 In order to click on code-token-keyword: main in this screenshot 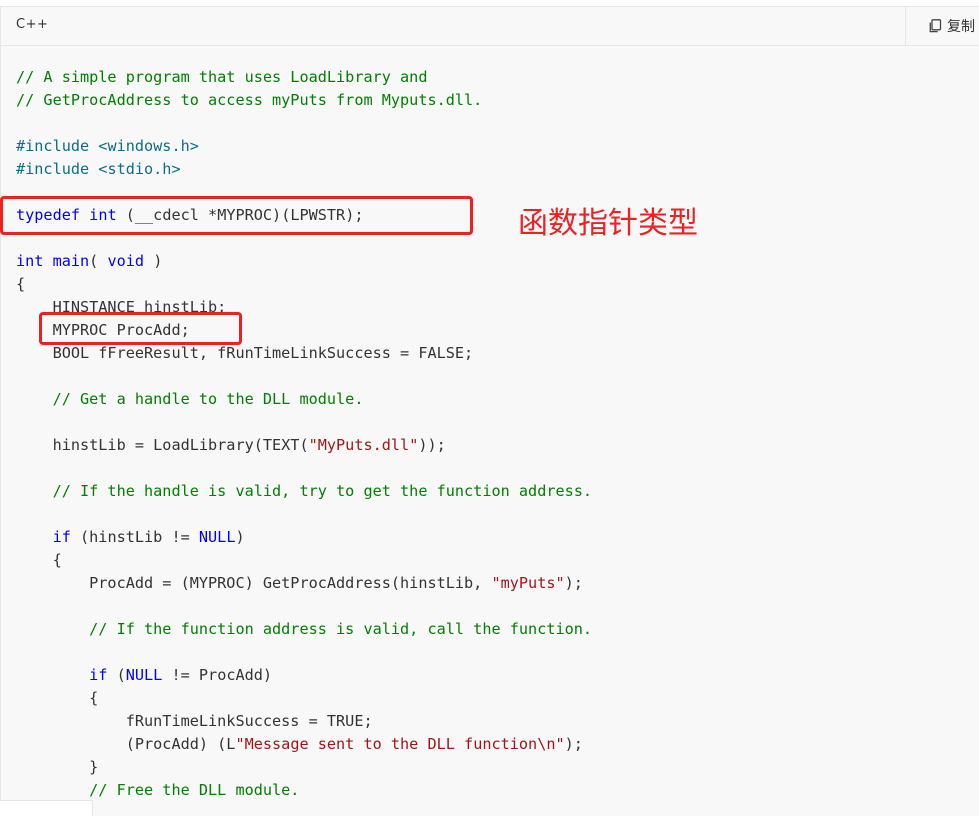, I will do `click(71, 261)`.